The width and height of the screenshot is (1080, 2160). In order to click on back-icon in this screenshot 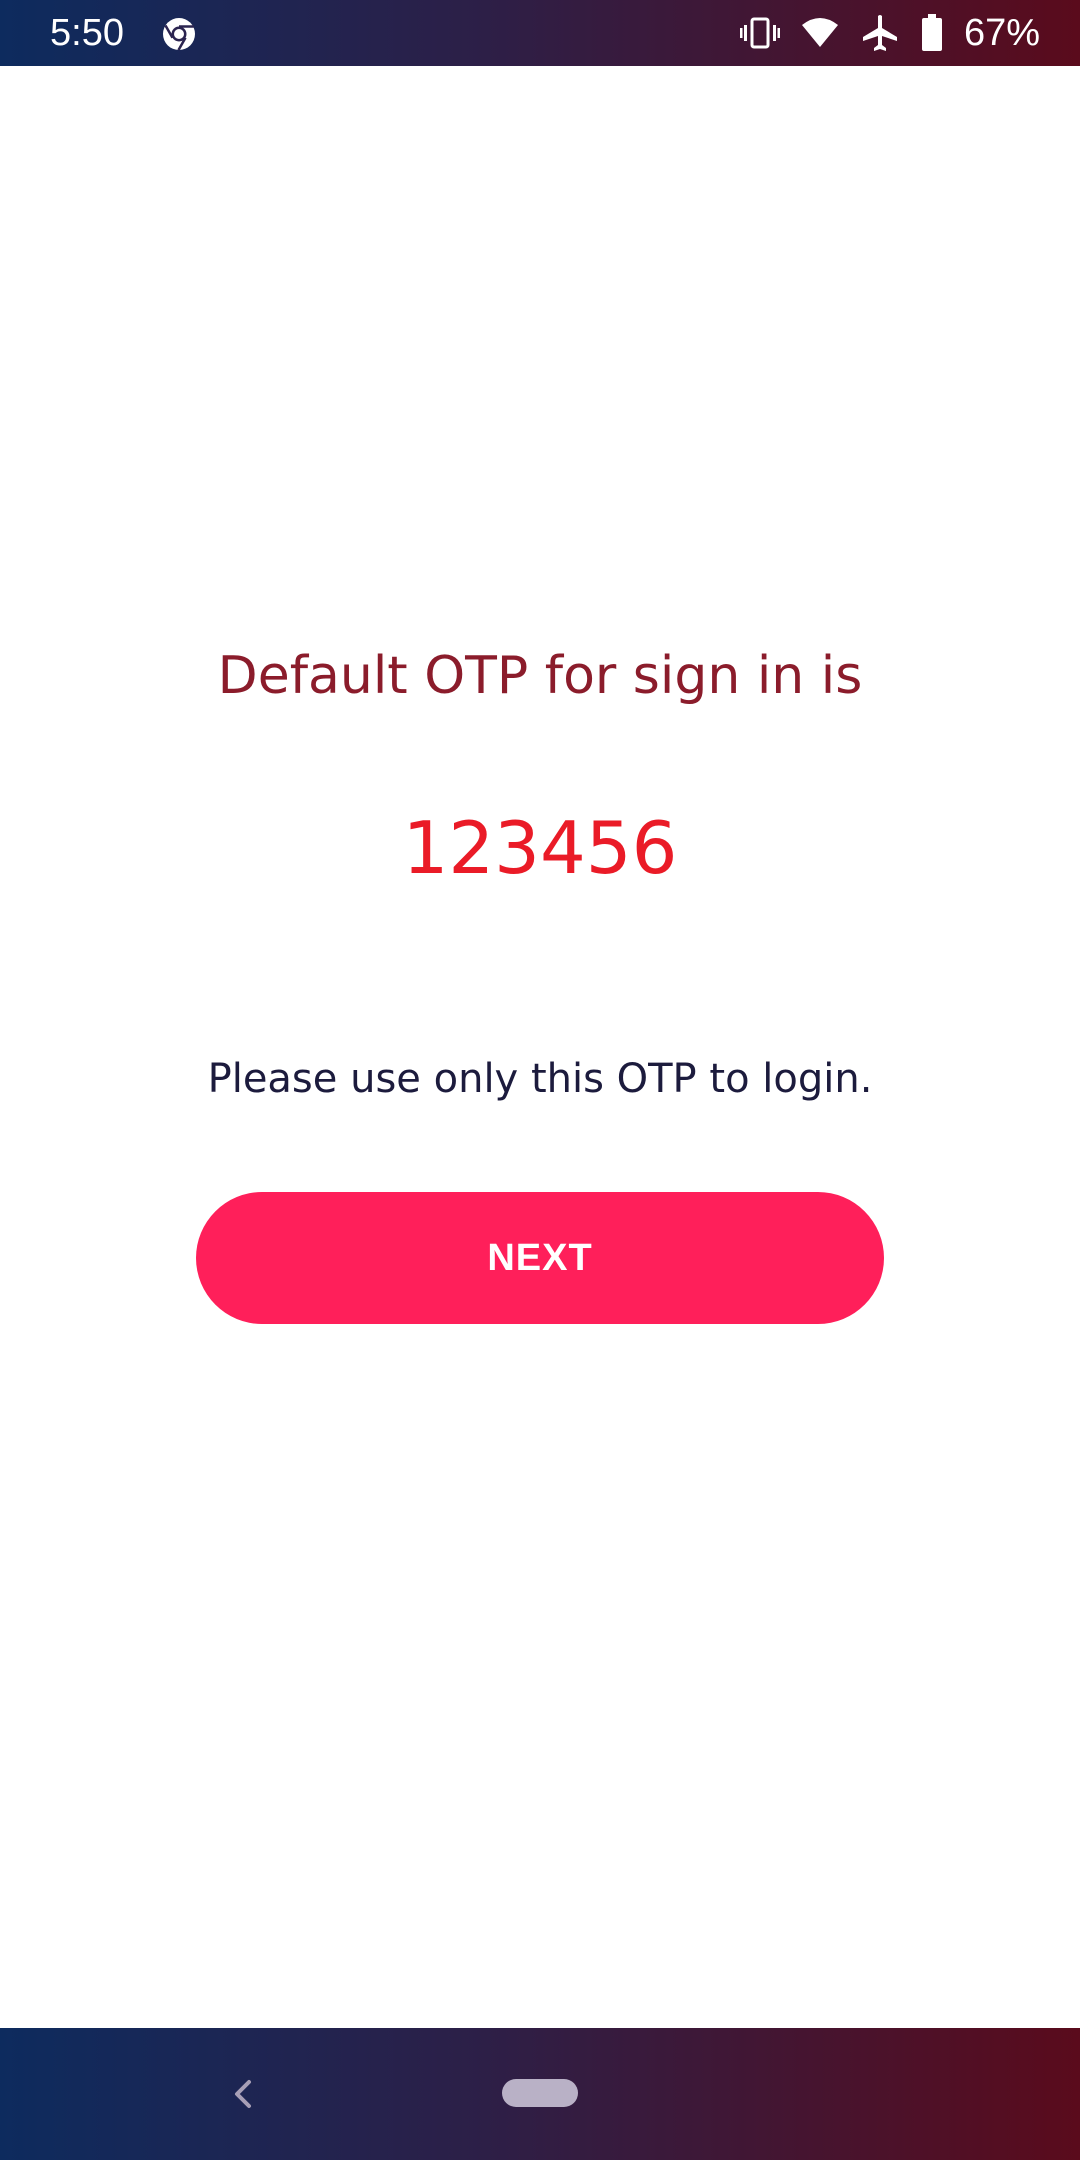, I will do `click(244, 2094)`.